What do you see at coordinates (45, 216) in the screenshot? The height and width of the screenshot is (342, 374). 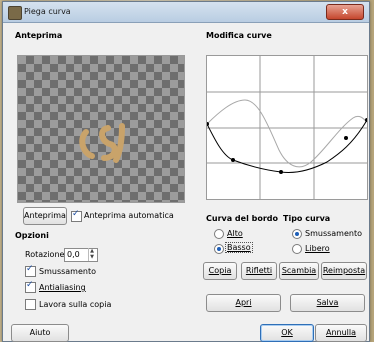 I see `preview-button: Anteprima` at bounding box center [45, 216].